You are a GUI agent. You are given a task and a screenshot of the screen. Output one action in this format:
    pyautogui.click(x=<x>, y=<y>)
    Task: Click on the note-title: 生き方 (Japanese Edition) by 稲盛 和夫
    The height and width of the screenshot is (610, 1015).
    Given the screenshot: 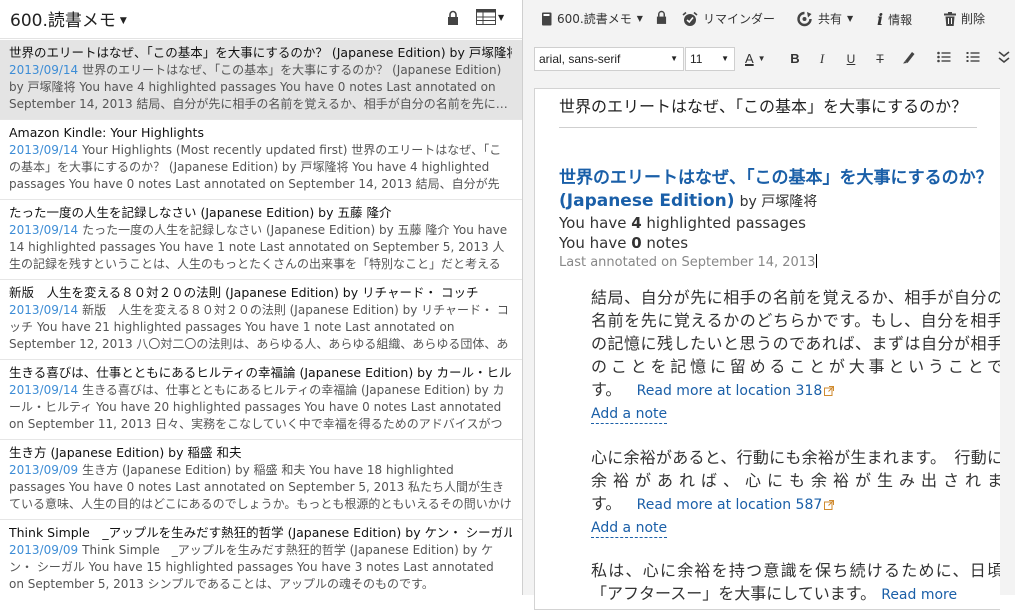 What is the action you would take?
    pyautogui.click(x=125, y=452)
    